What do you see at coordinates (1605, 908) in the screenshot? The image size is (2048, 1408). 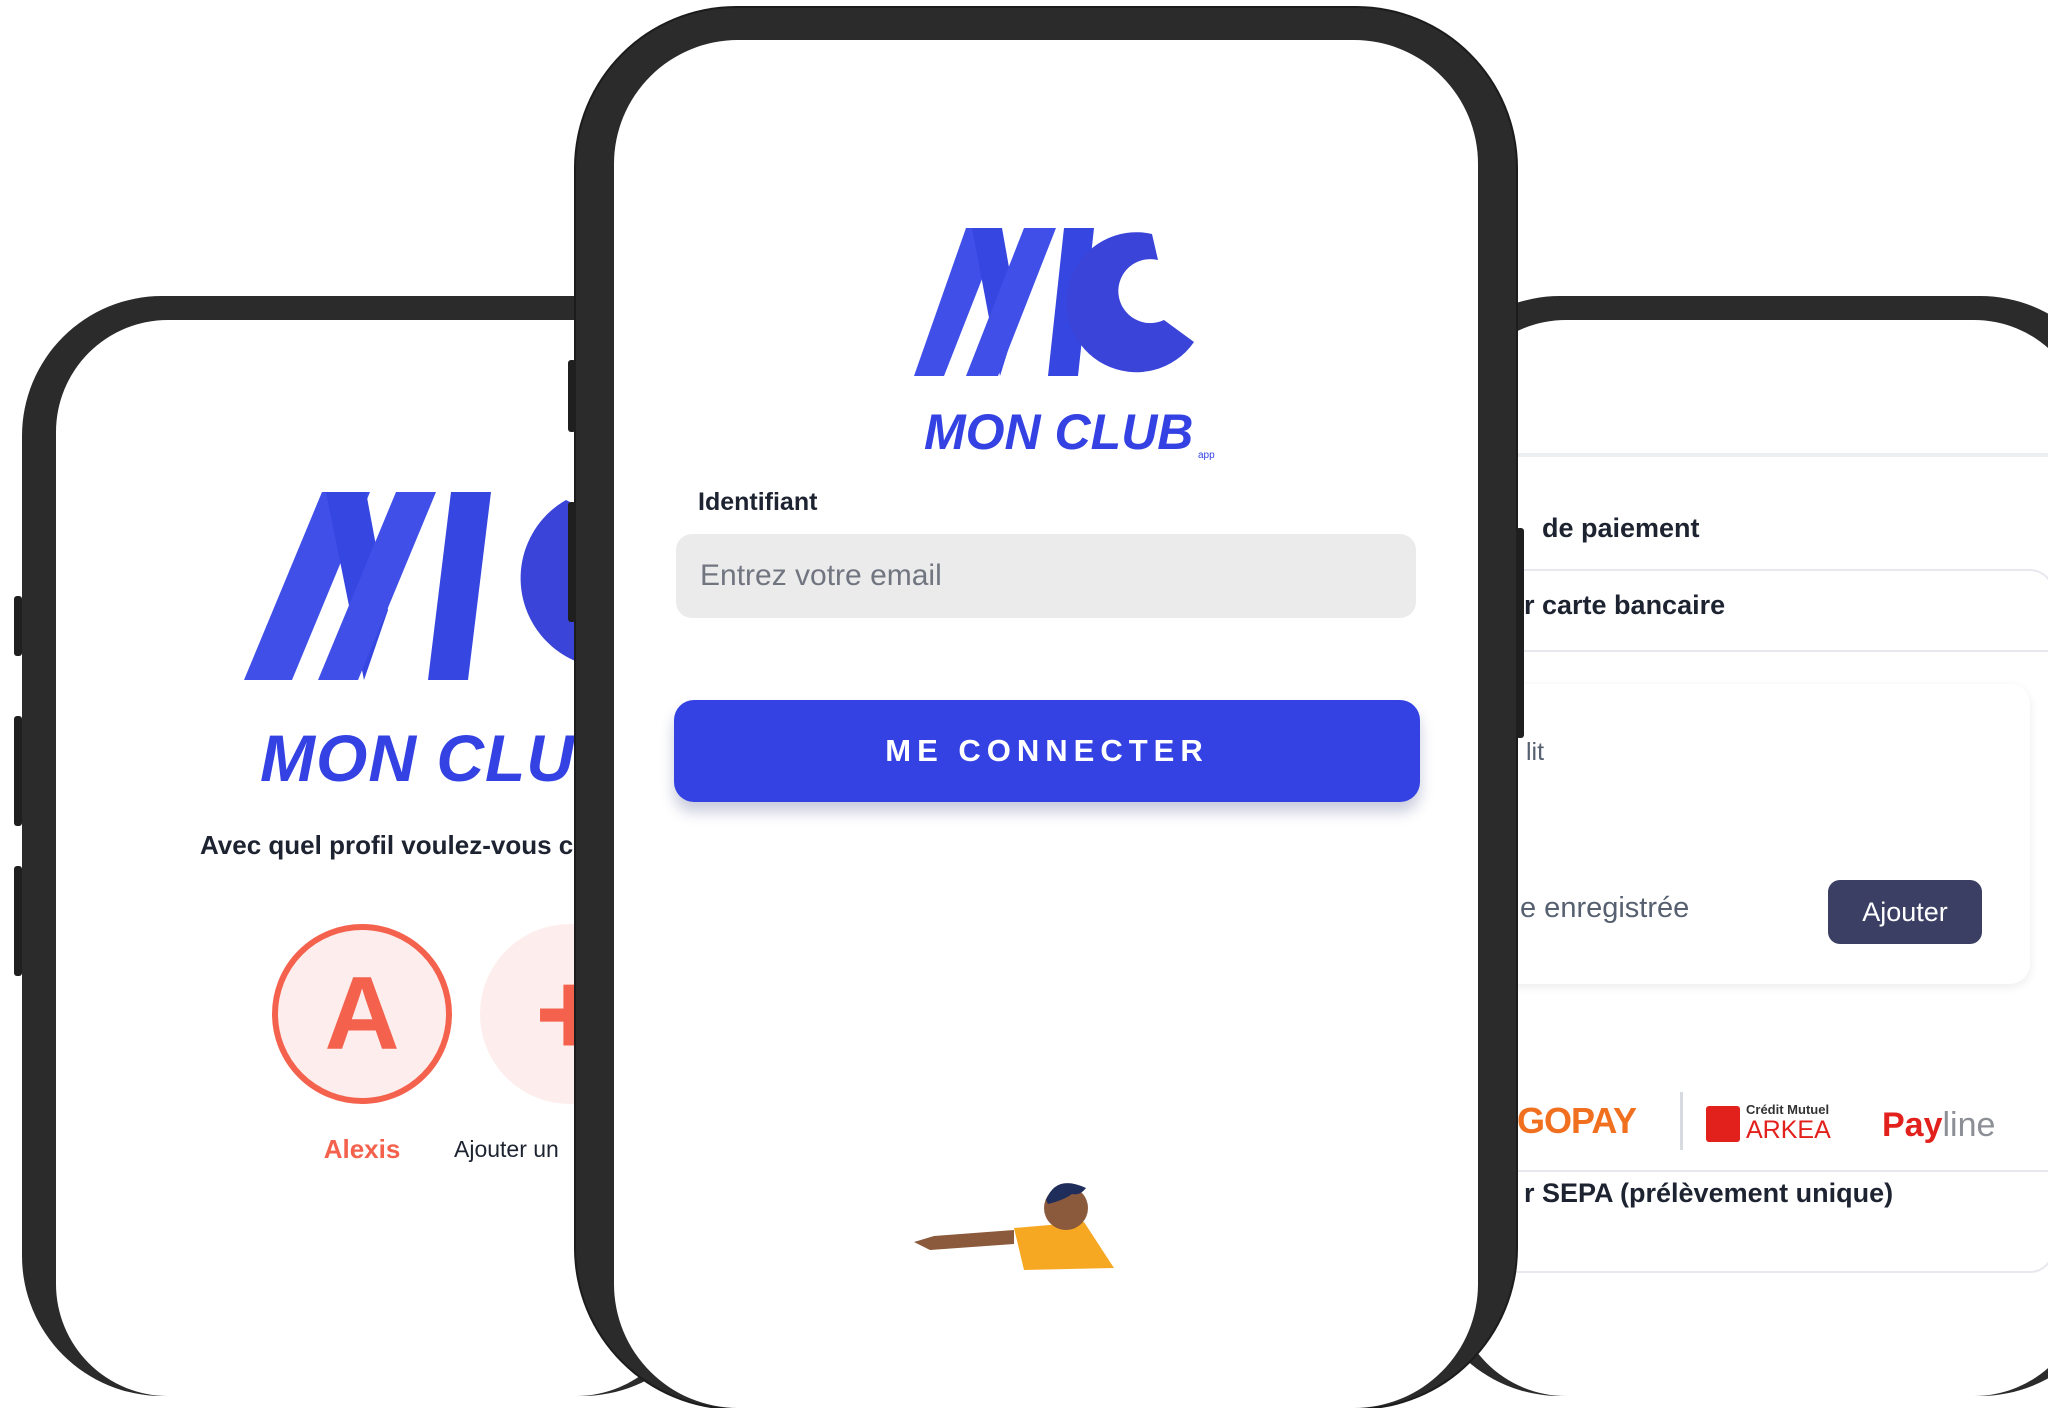 I see `saved-card-label: e enregistrée` at bounding box center [1605, 908].